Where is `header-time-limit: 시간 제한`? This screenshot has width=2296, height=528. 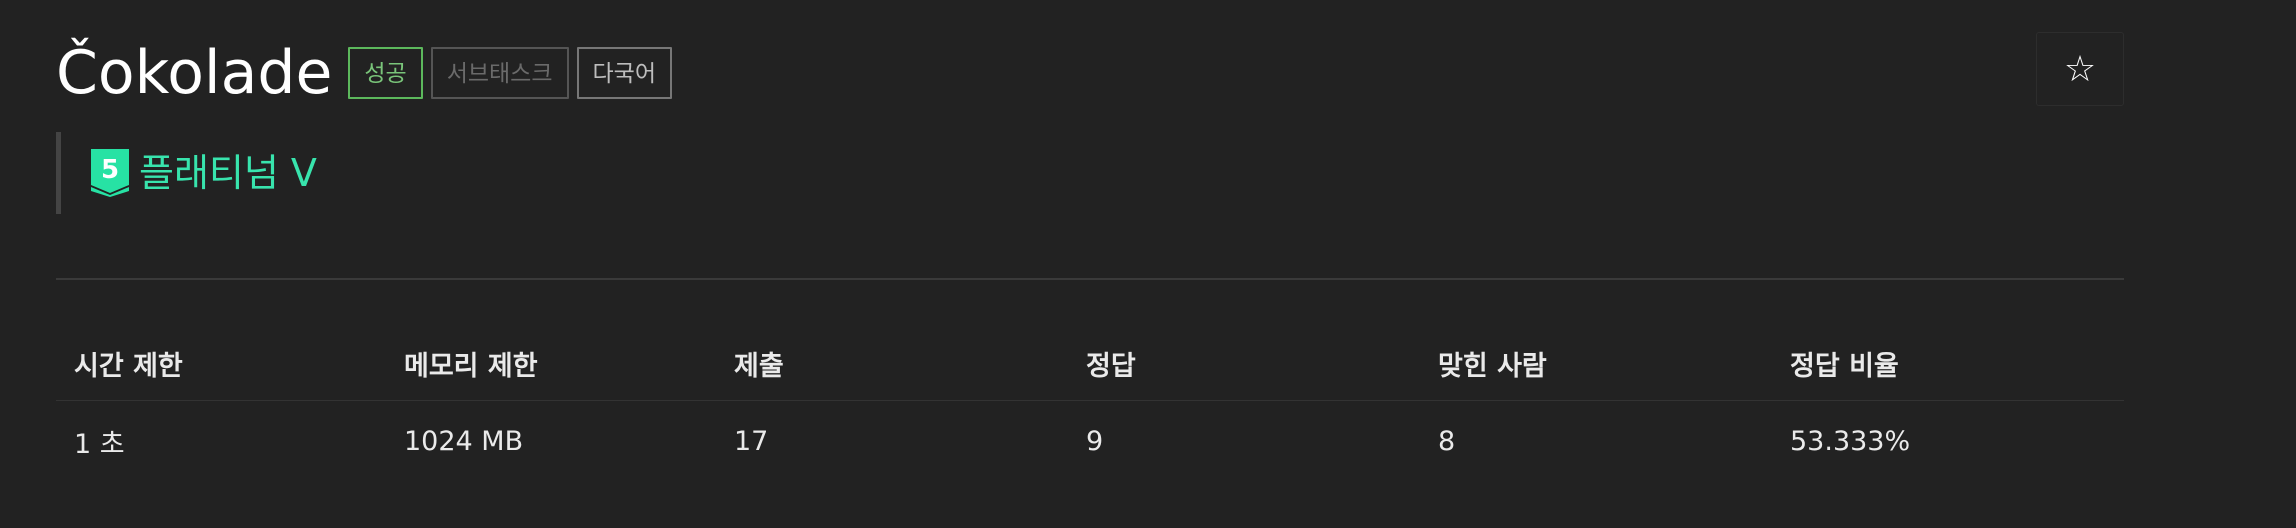
header-time-limit: 시간 제한 is located at coordinates (221, 363).